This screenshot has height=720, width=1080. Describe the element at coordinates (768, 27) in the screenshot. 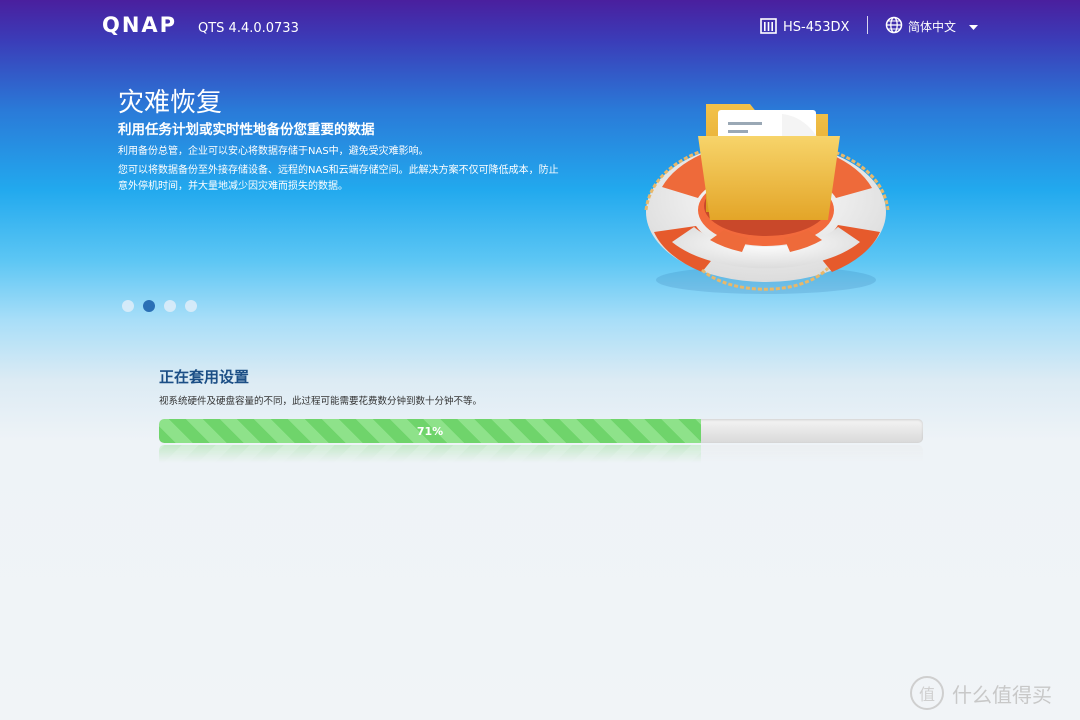

I see `nas-device-icon` at that location.